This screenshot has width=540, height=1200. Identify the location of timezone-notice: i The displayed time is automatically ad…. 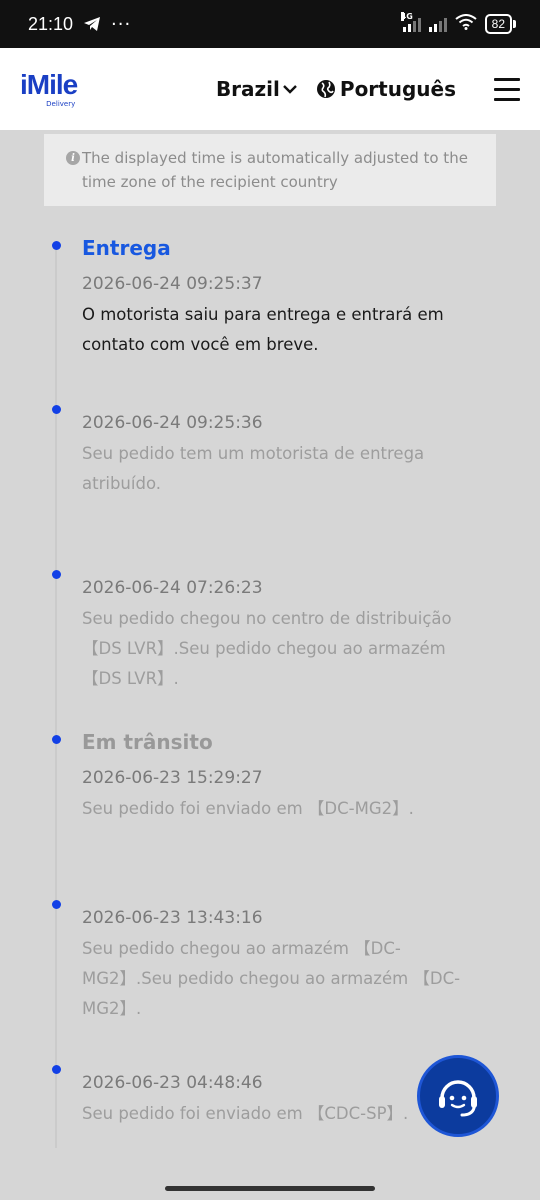
(270, 170).